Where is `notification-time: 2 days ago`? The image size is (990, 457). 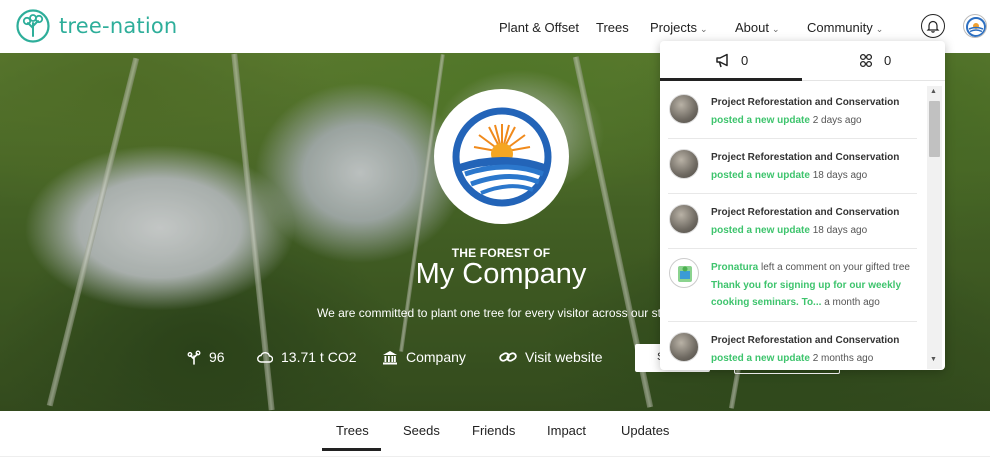
notification-time: 2 days ago is located at coordinates (837, 120).